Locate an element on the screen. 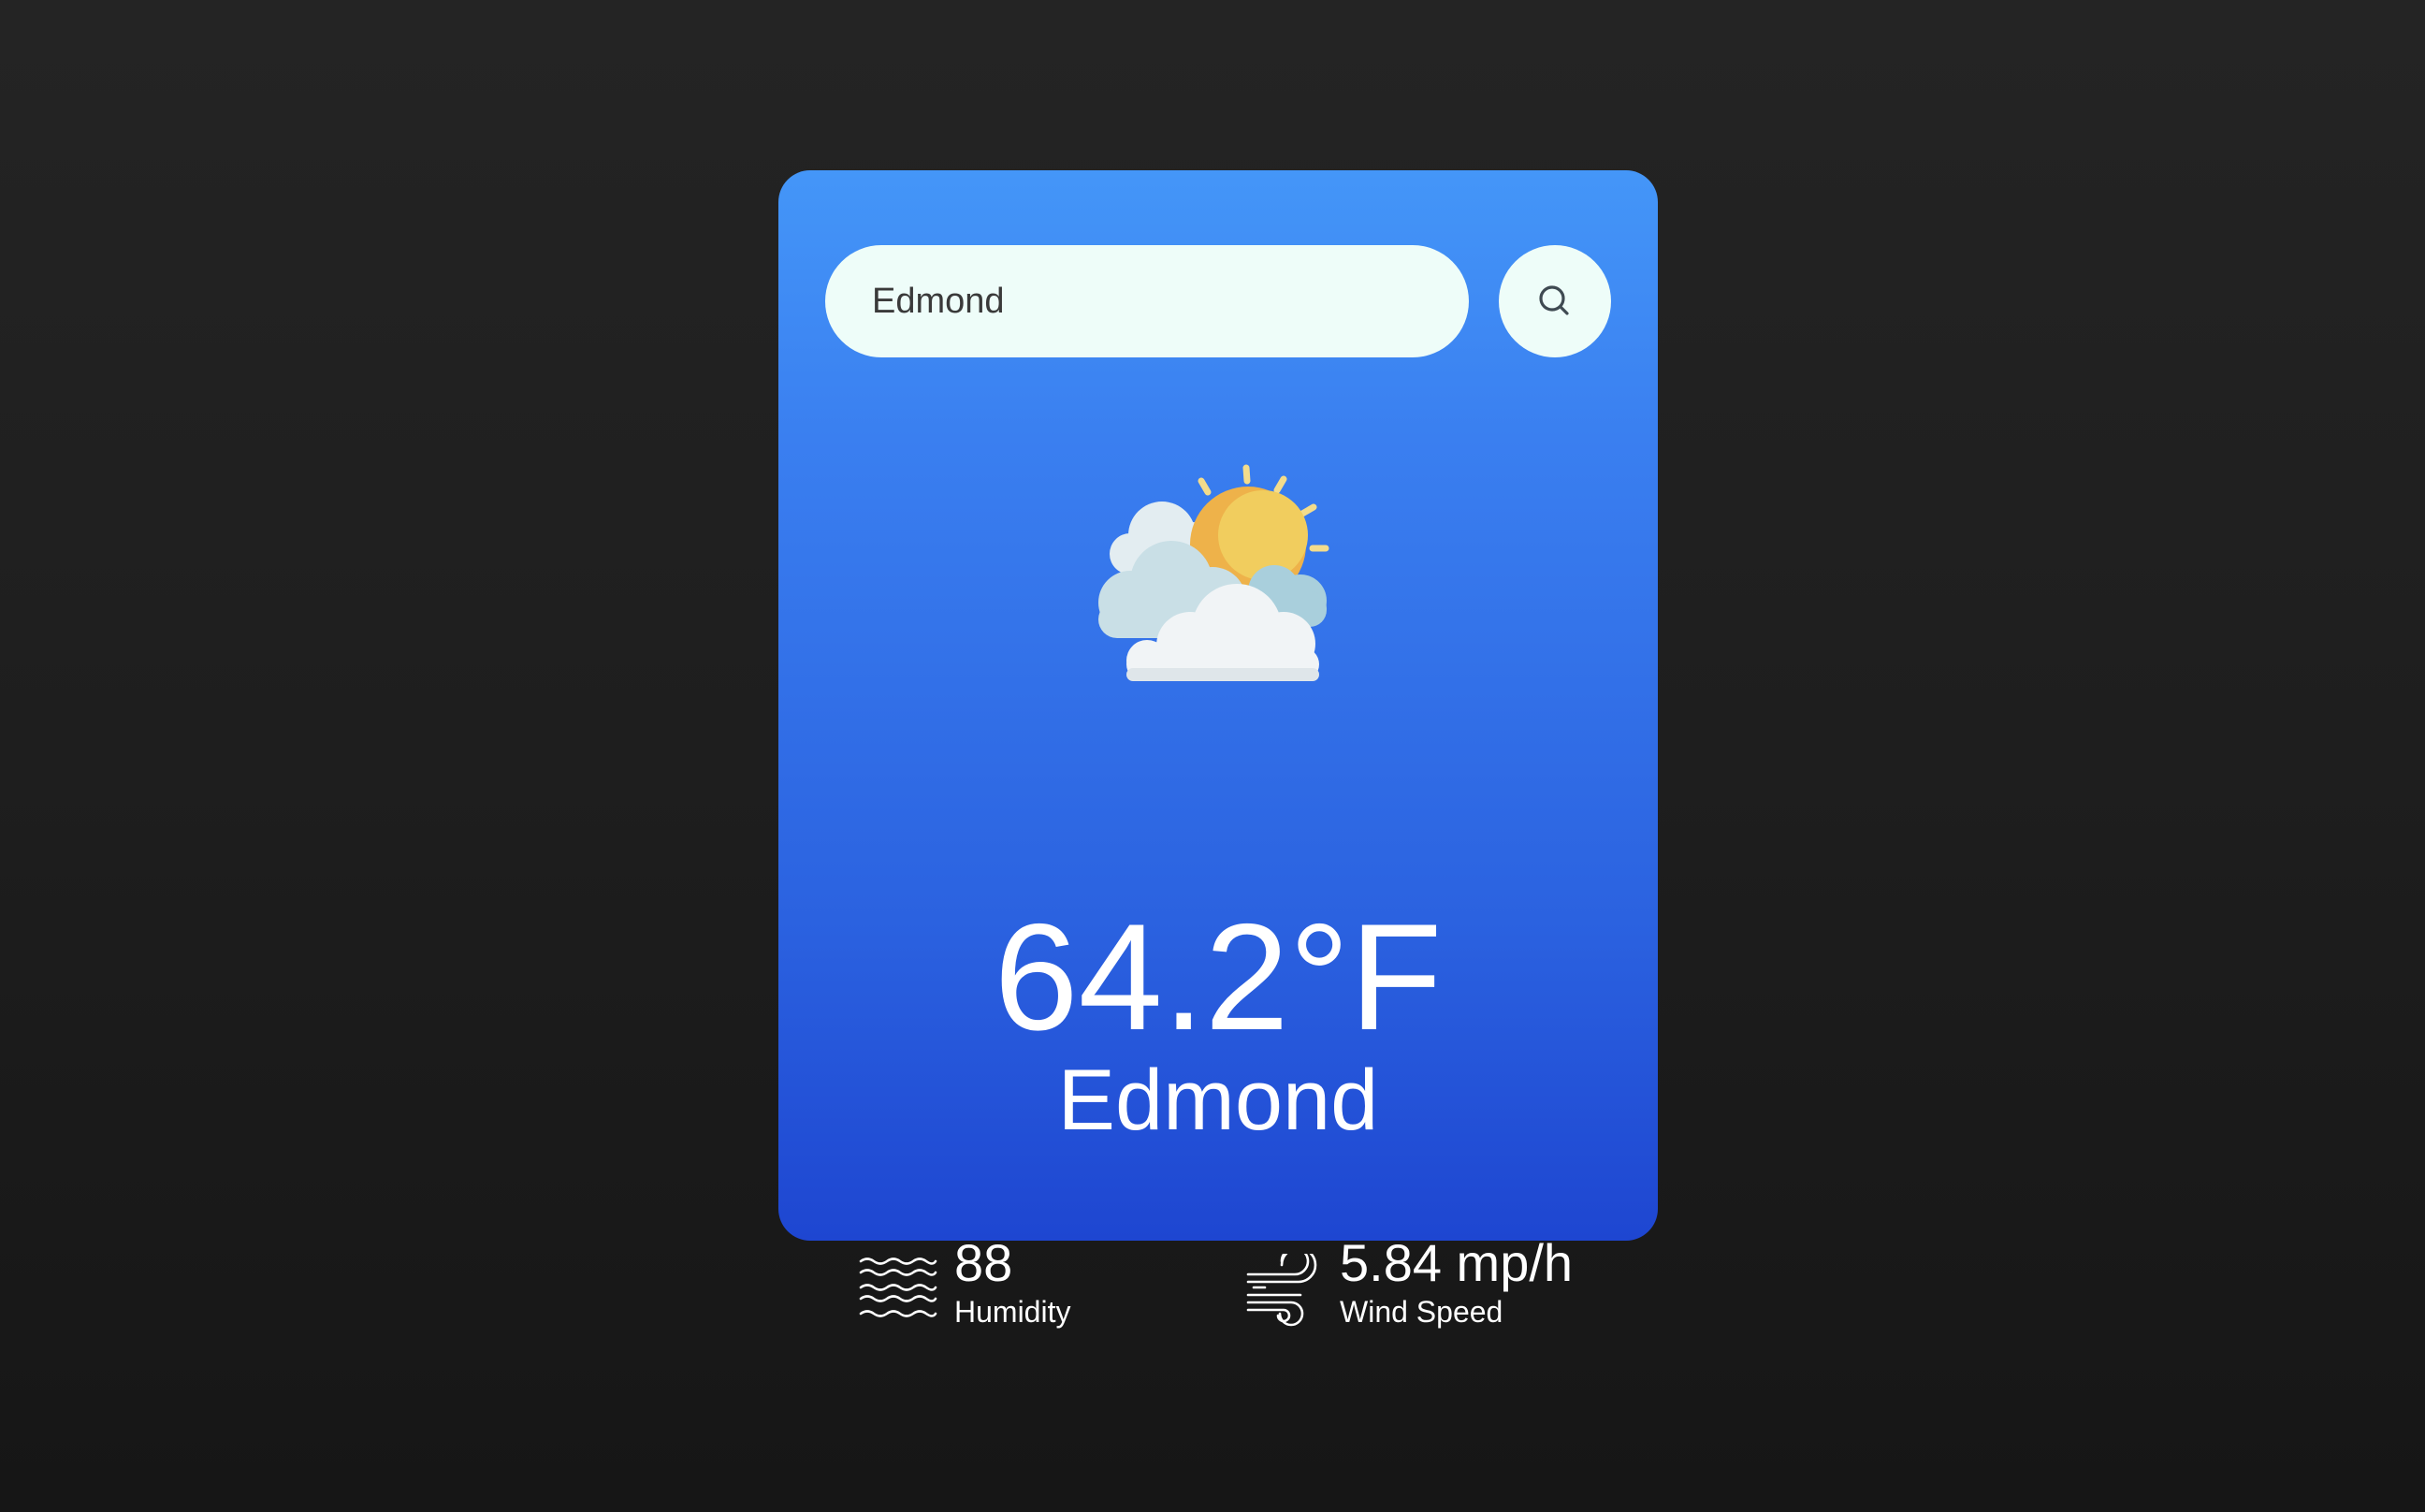  search-bar is located at coordinates (1218, 301).